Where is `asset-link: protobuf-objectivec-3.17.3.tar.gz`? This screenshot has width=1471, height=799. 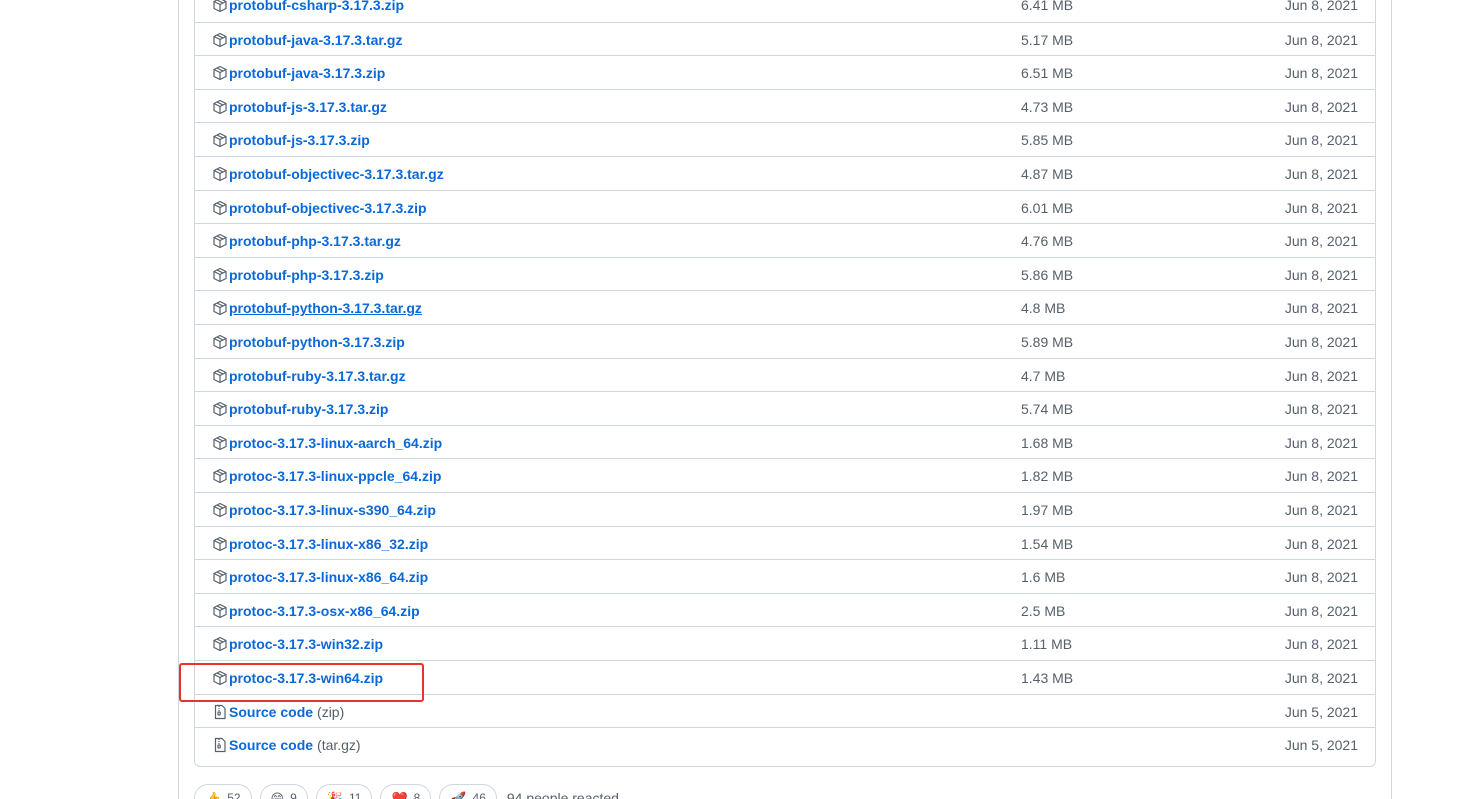
asset-link: protobuf-objectivec-3.17.3.tar.gz is located at coordinates (328, 174).